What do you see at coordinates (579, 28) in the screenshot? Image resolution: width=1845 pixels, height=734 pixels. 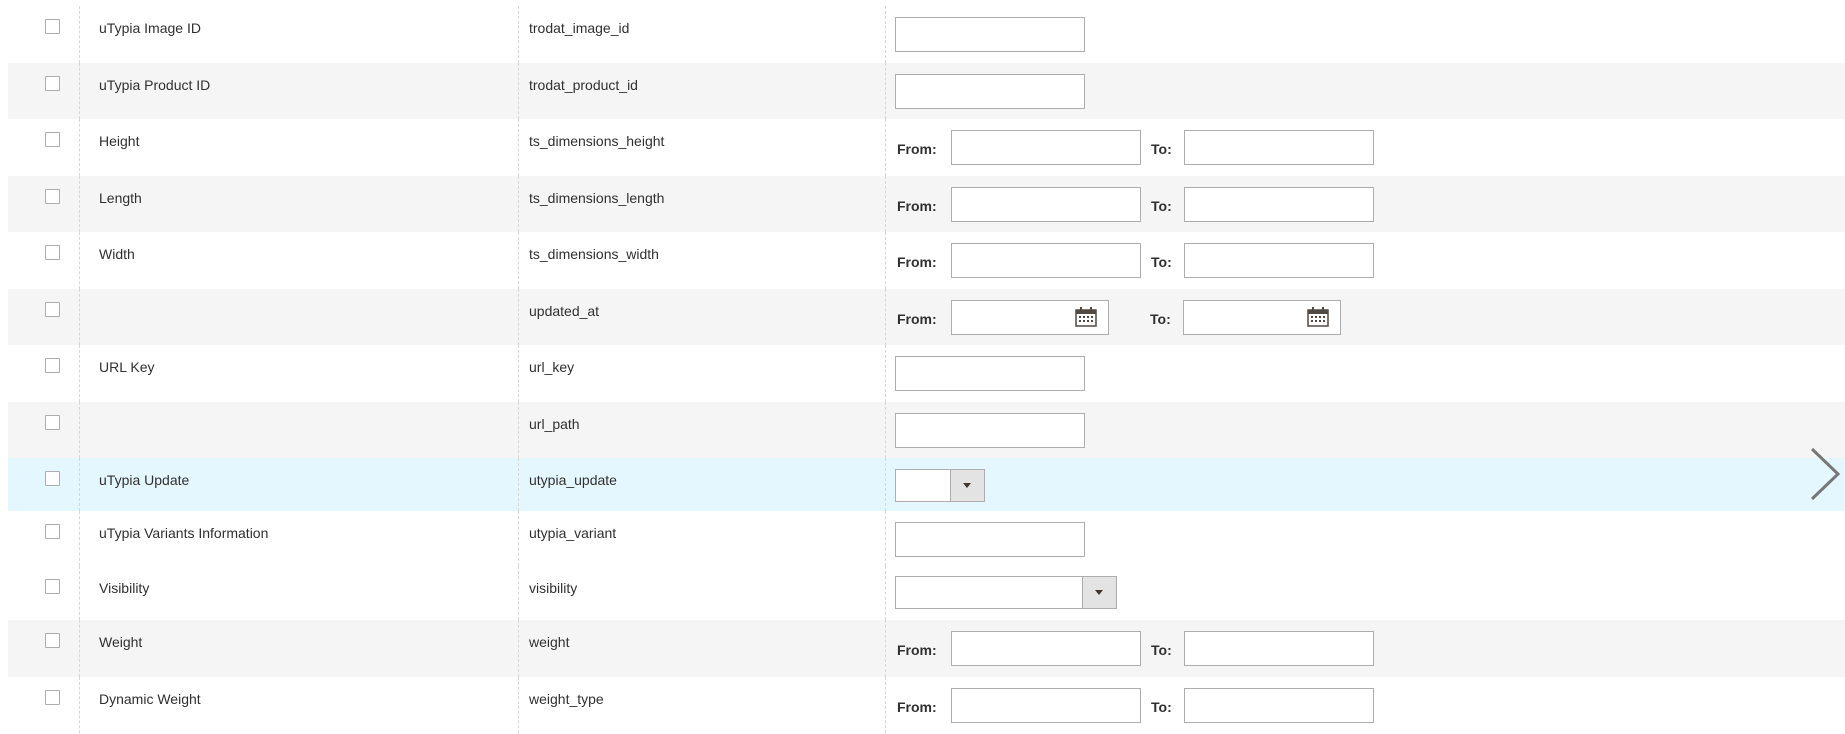 I see `attribute-code: trodat_image_id` at bounding box center [579, 28].